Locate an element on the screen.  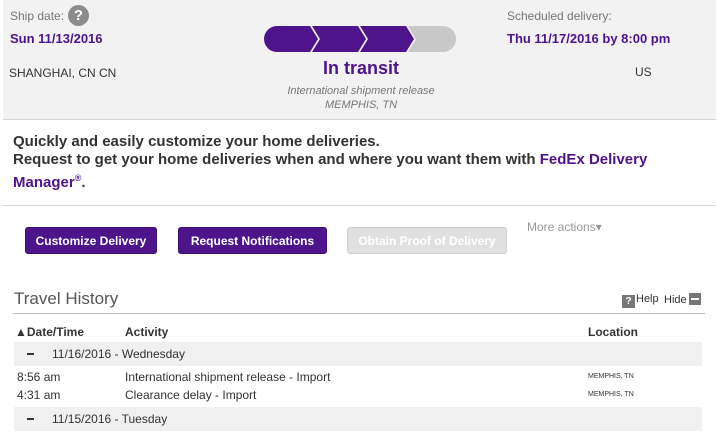
section-divider is located at coordinates (359, 205).